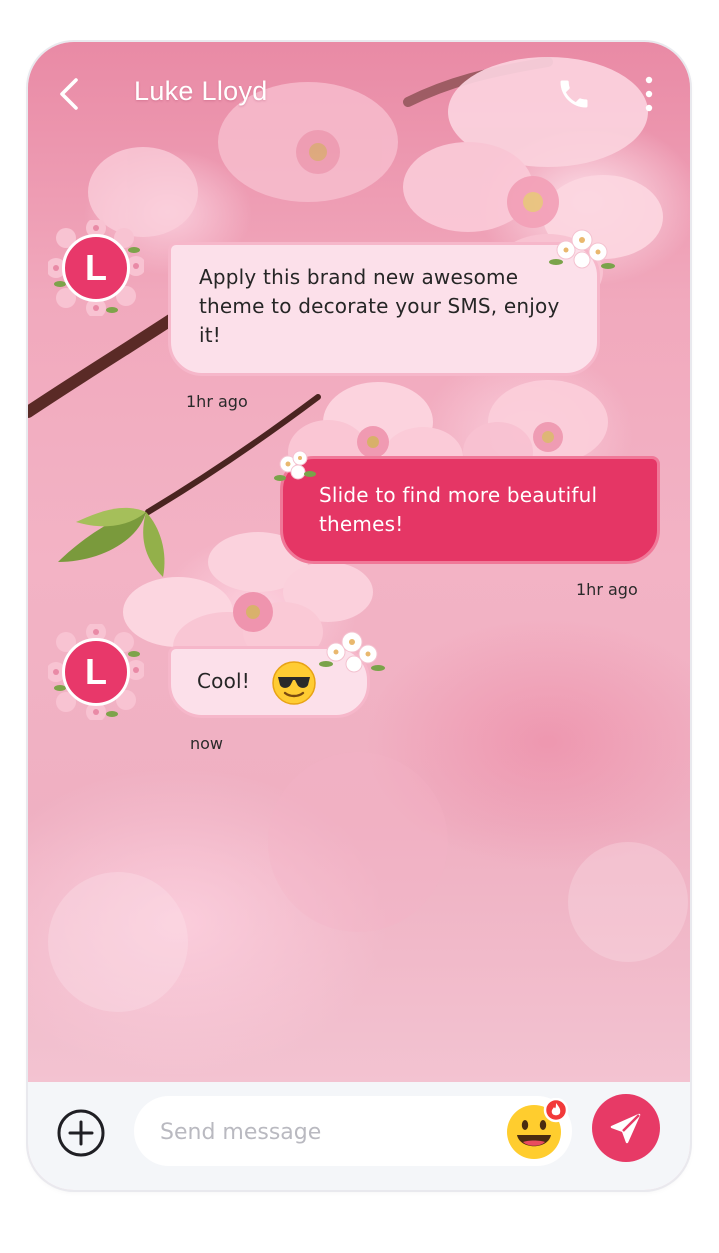  I want to click on add-attachment-button, so click(81, 1133).